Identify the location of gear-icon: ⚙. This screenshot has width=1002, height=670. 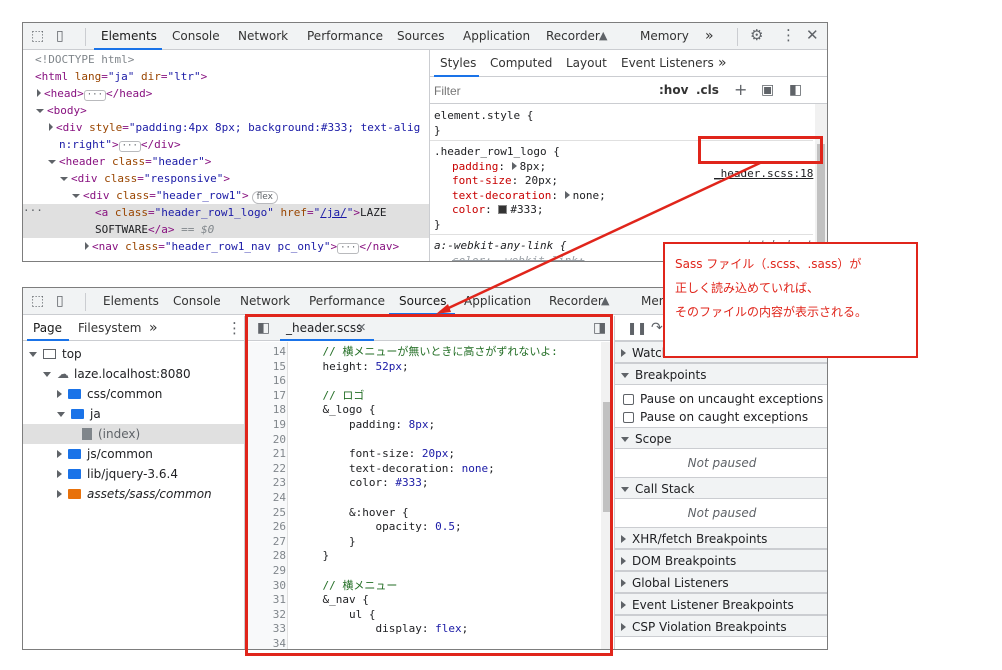
(756, 35).